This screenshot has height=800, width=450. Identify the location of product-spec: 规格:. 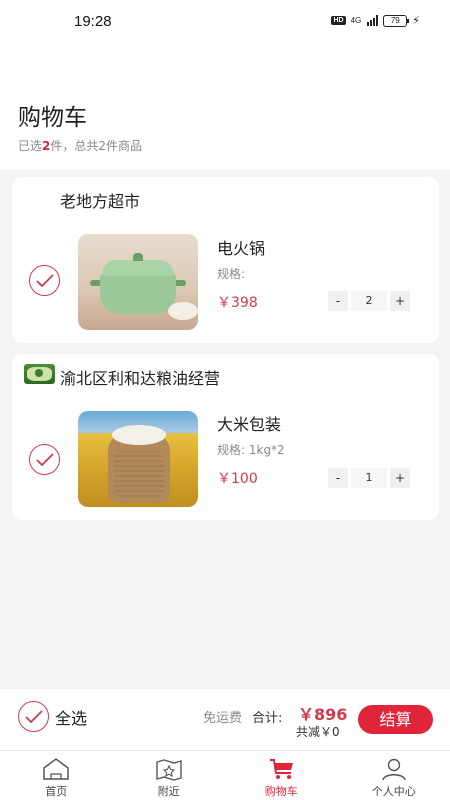
(231, 274).